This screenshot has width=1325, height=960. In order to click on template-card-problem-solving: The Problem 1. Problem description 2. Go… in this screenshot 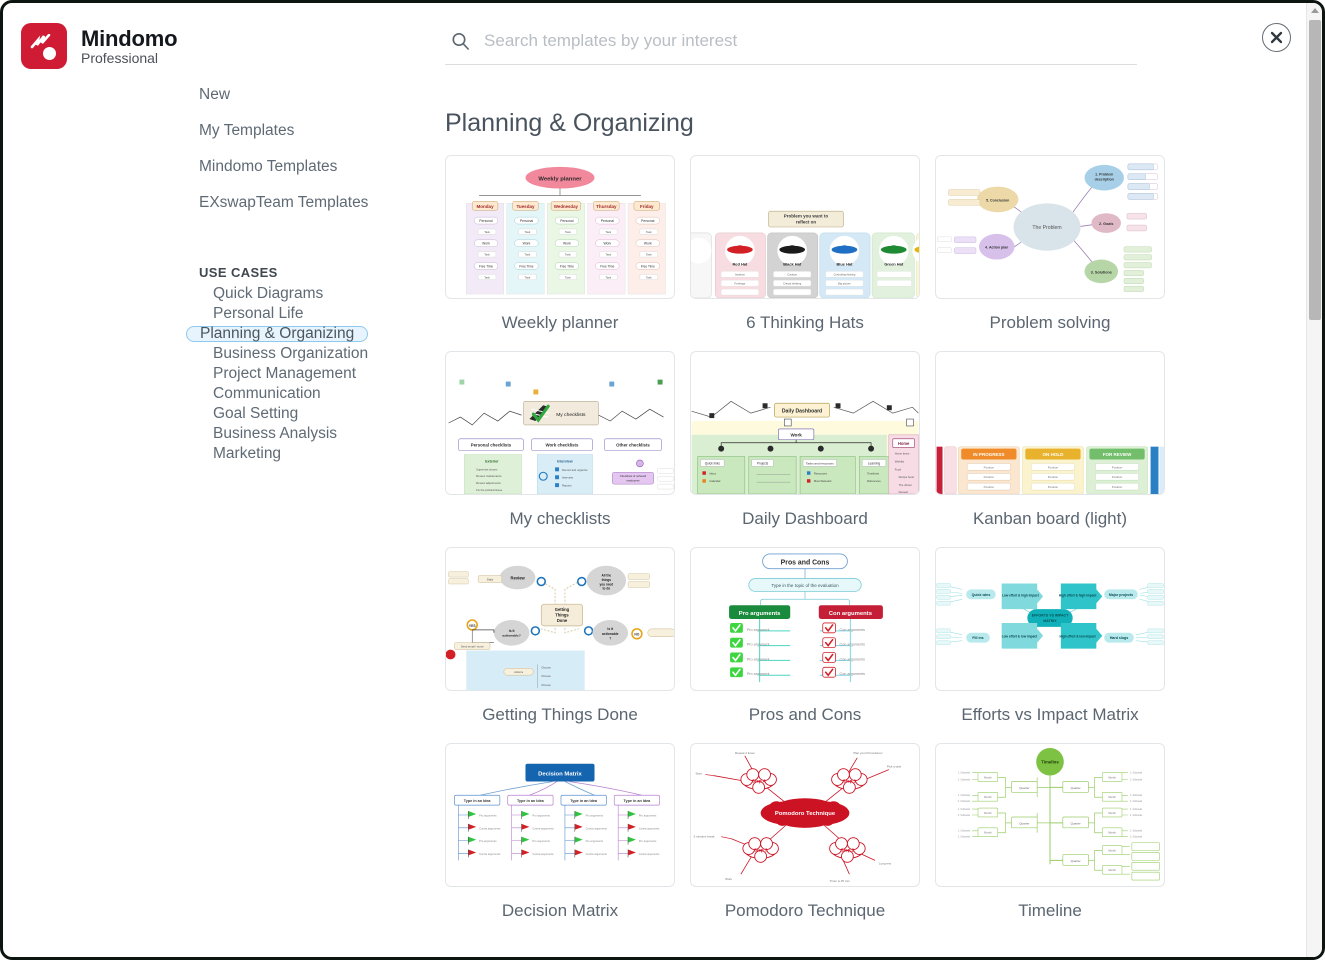, I will do `click(1050, 244)`.